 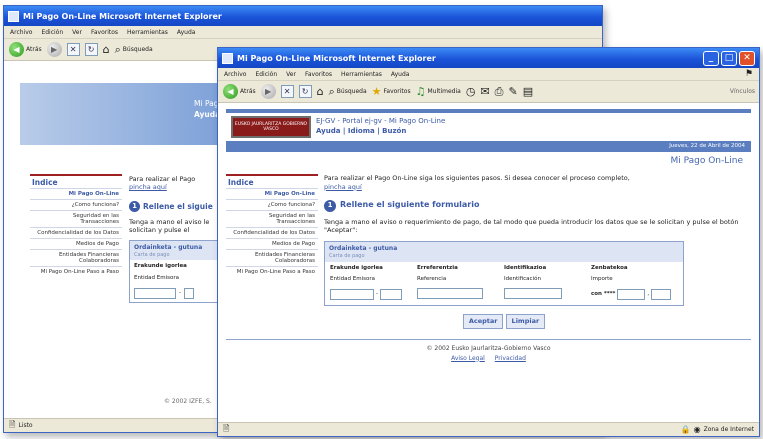 I want to click on form-head: Ordainketa - gutuna Carta de pago, so click(x=504, y=252).